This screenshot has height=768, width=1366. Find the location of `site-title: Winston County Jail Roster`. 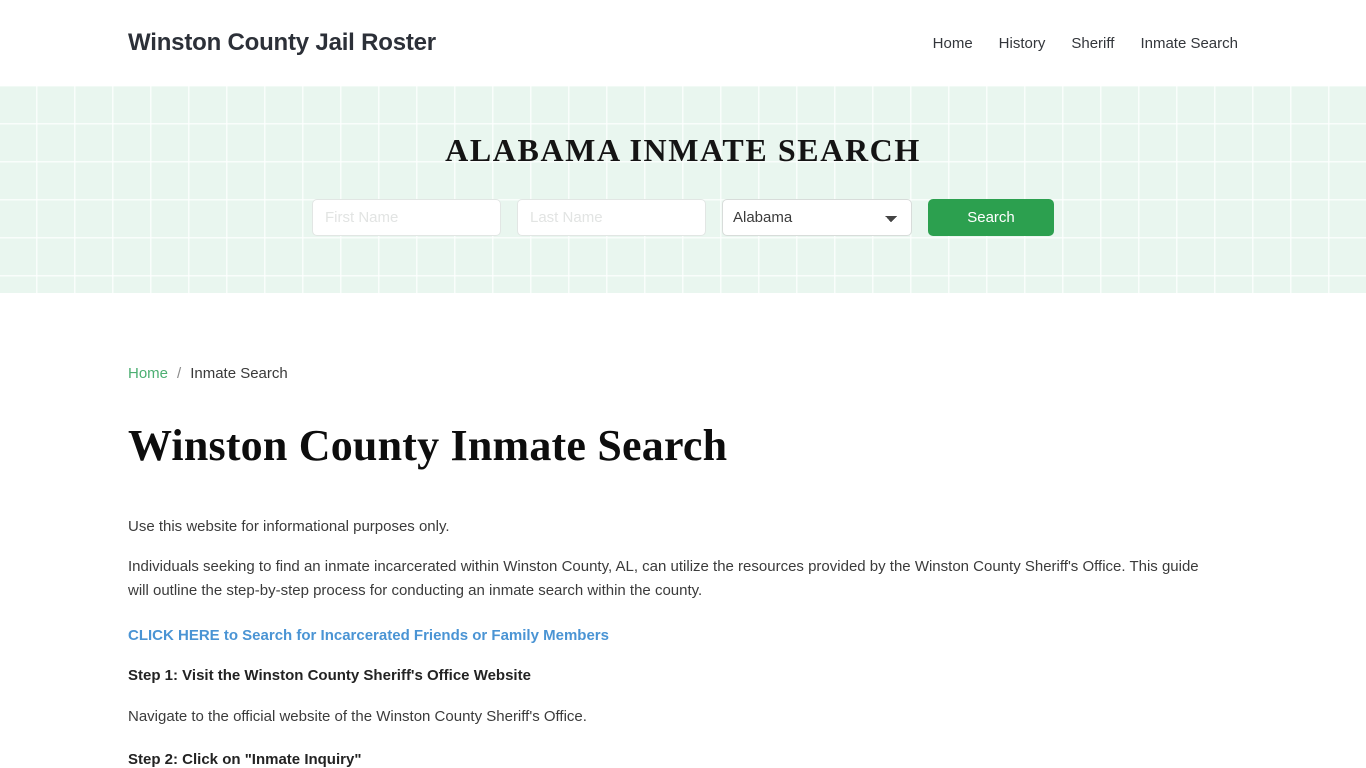

site-title: Winston County Jail Roster is located at coordinates (282, 42).